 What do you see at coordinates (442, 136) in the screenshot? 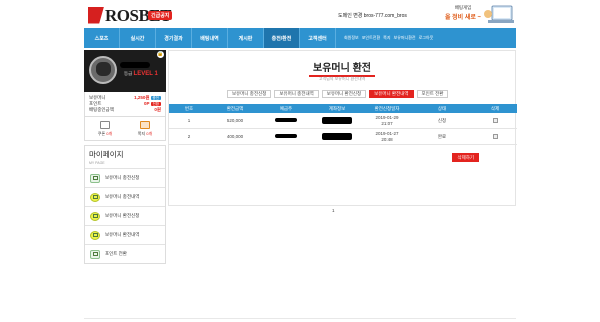
I see `row-status: 완료` at bounding box center [442, 136].